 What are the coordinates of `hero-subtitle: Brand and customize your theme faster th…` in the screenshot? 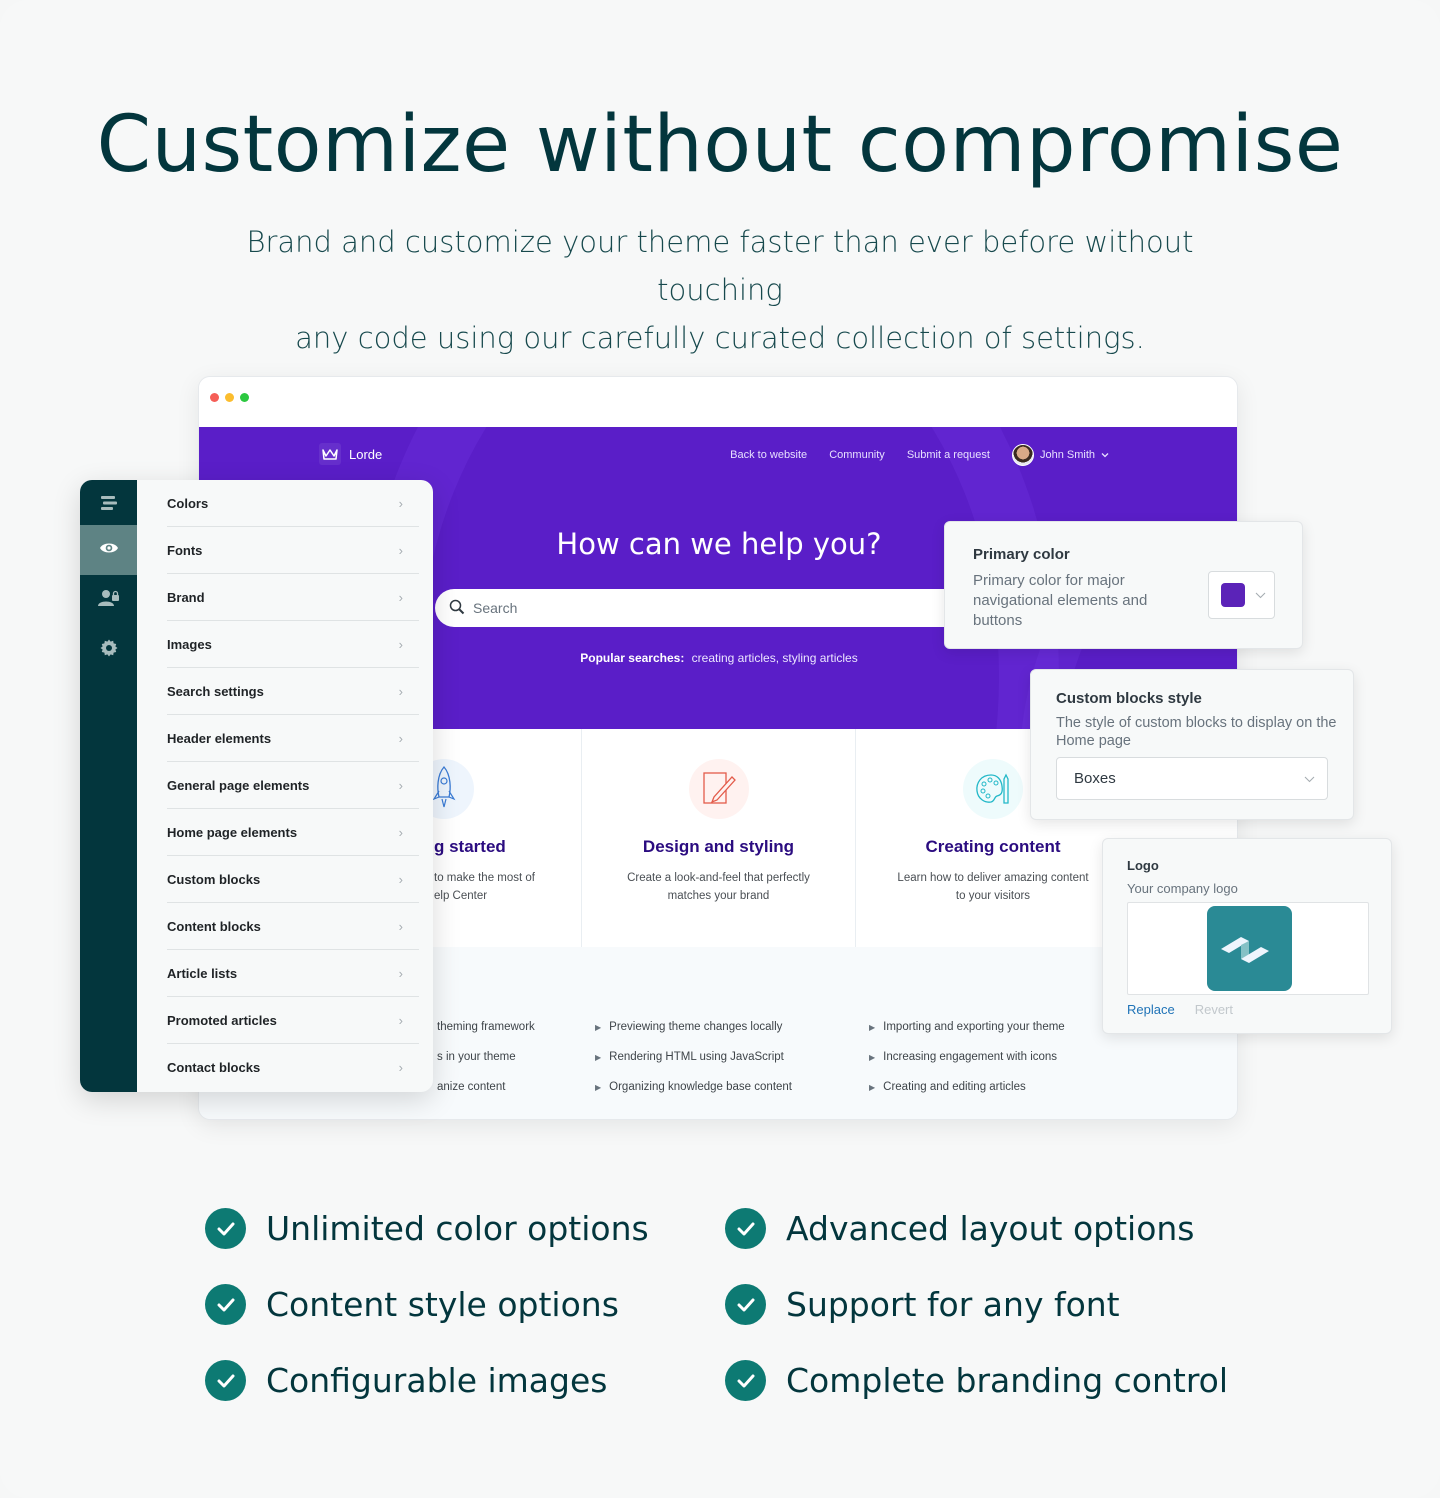 It's located at (720, 290).